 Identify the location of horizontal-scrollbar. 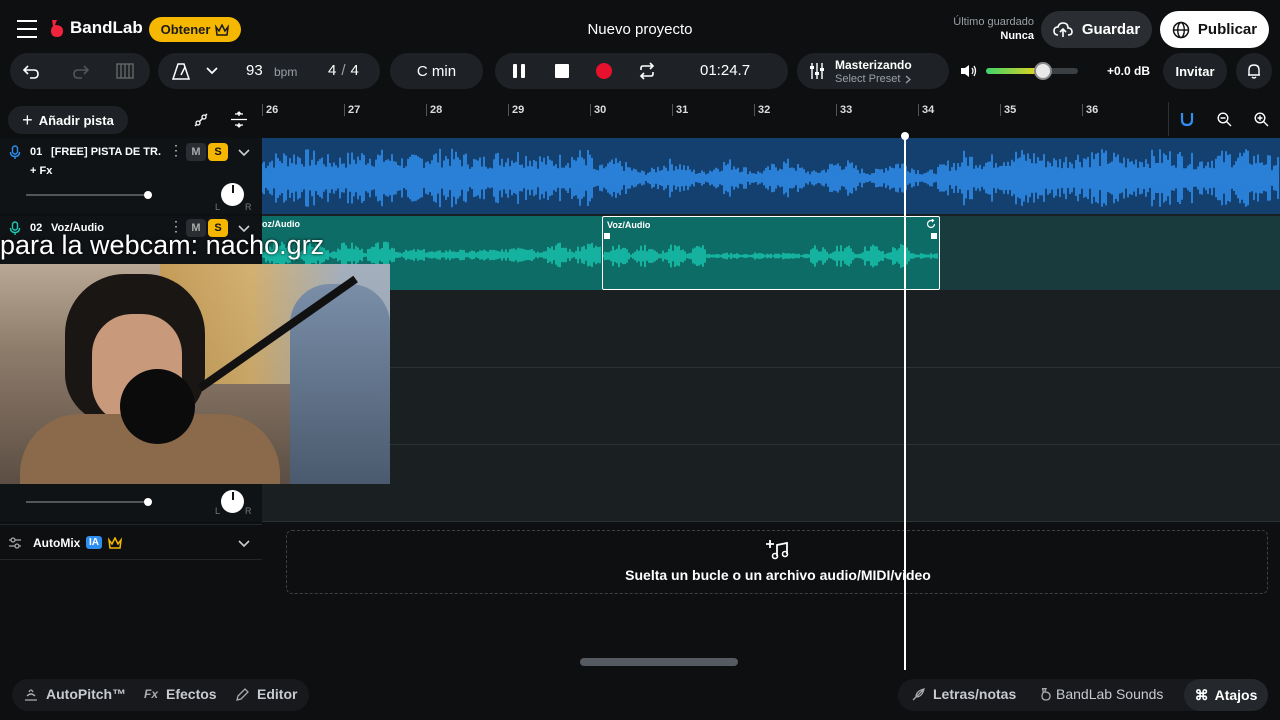
(659, 662).